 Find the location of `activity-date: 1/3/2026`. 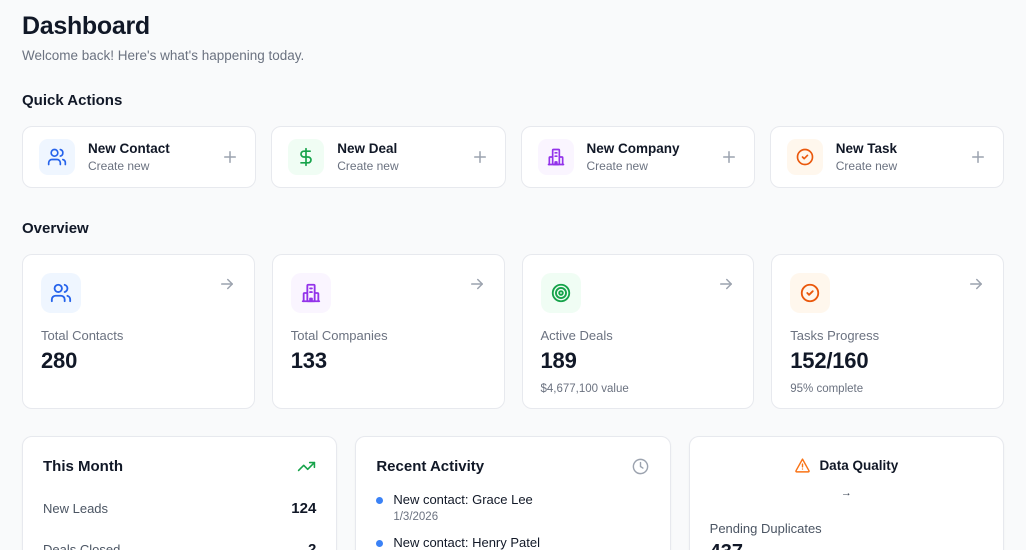

activity-date: 1/3/2026 is located at coordinates (416, 517).